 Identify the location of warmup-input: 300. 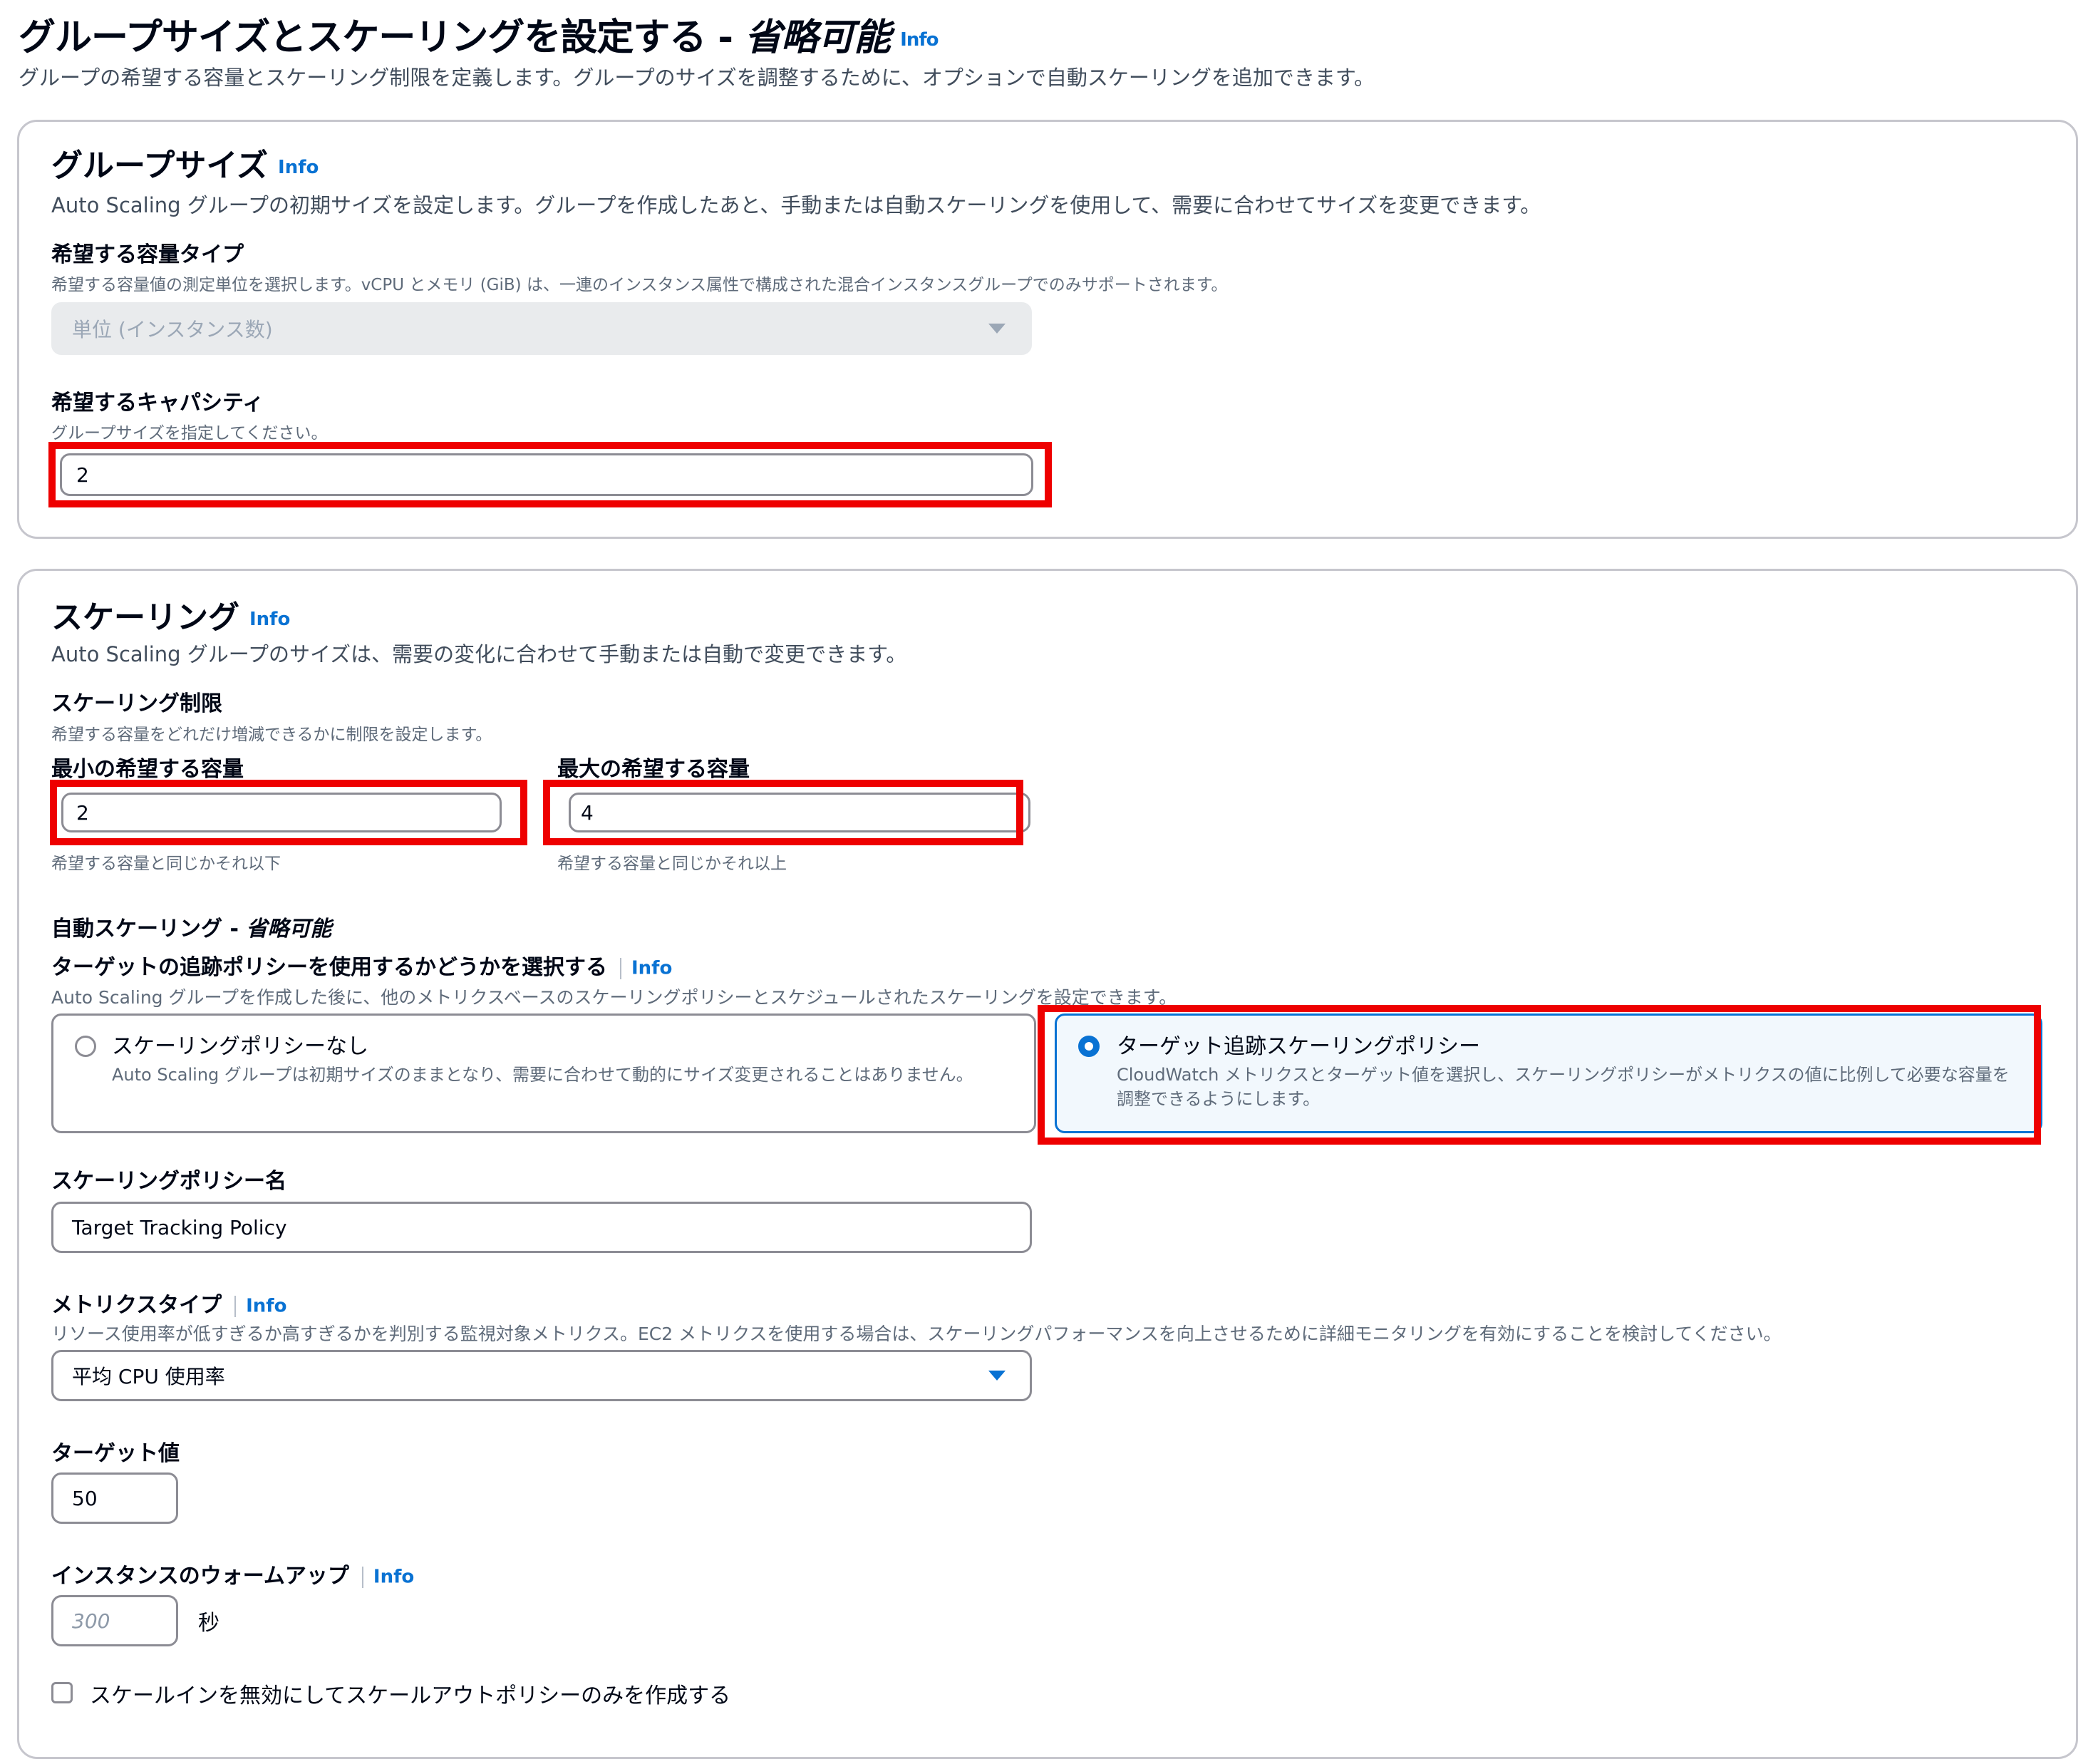
(114, 1620).